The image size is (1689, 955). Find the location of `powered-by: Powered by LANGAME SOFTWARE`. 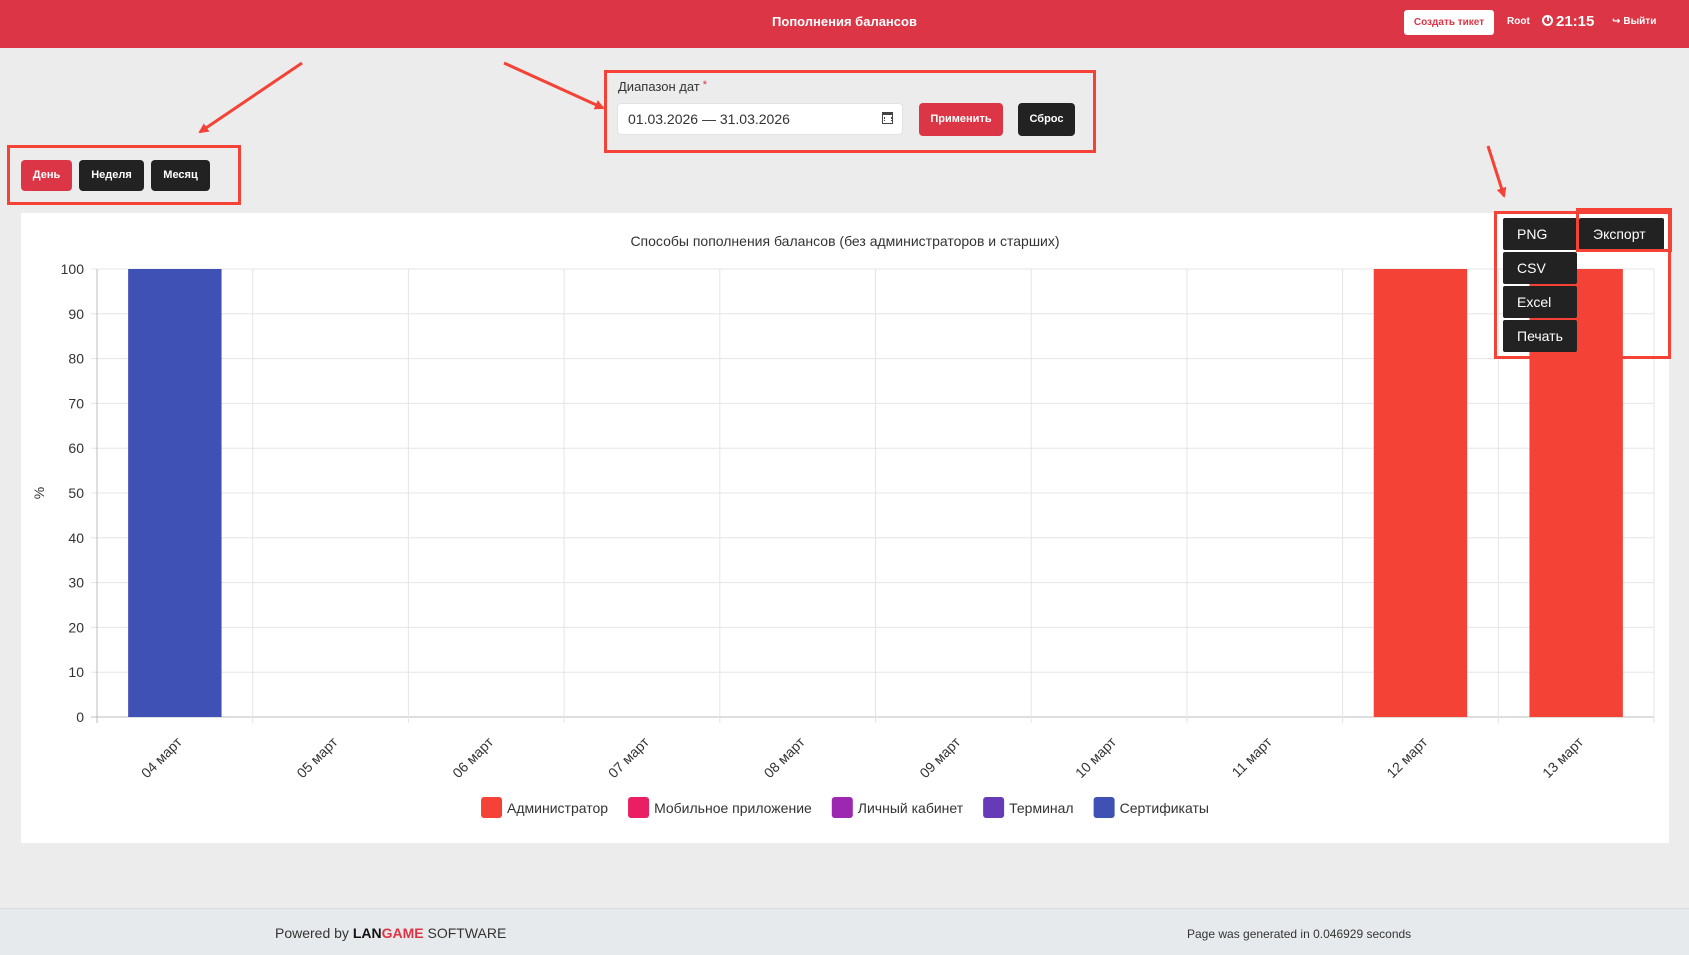

powered-by: Powered by LANGAME SOFTWARE is located at coordinates (390, 933).